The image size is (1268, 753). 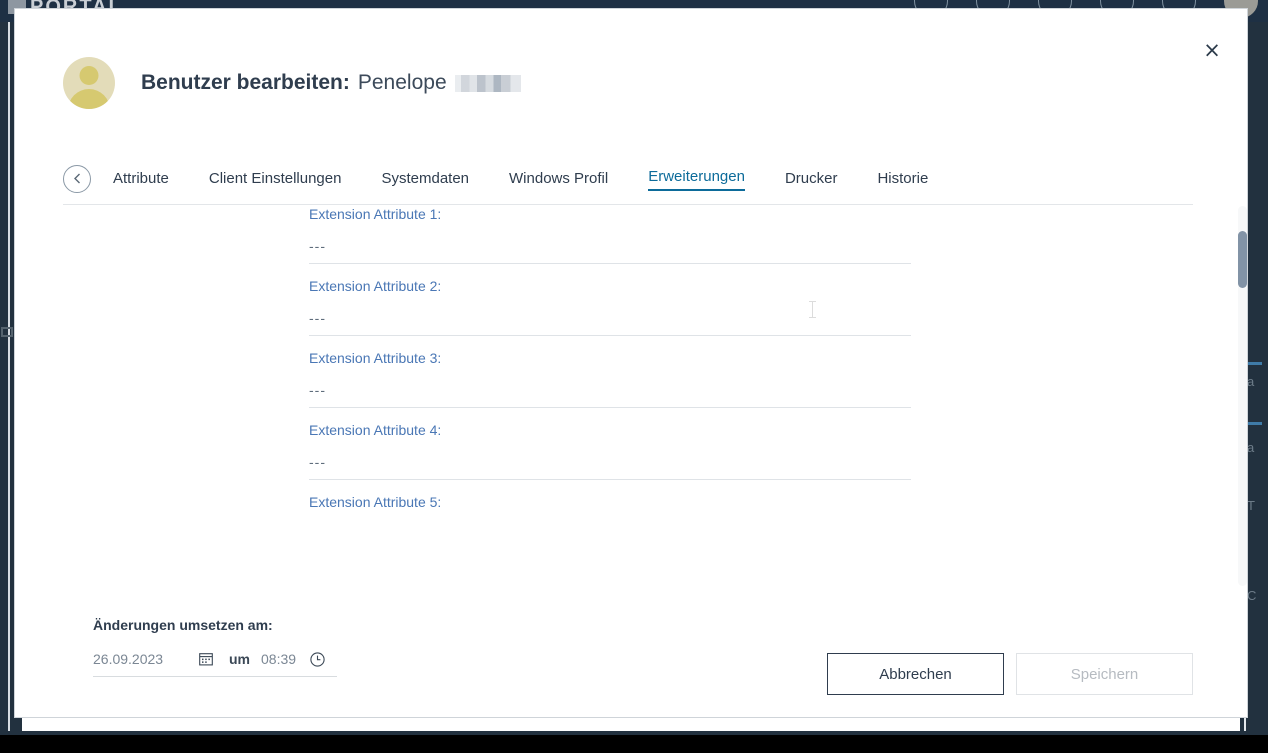 I want to click on form-field: Extension Attribute 3: ---, so click(x=610, y=379).